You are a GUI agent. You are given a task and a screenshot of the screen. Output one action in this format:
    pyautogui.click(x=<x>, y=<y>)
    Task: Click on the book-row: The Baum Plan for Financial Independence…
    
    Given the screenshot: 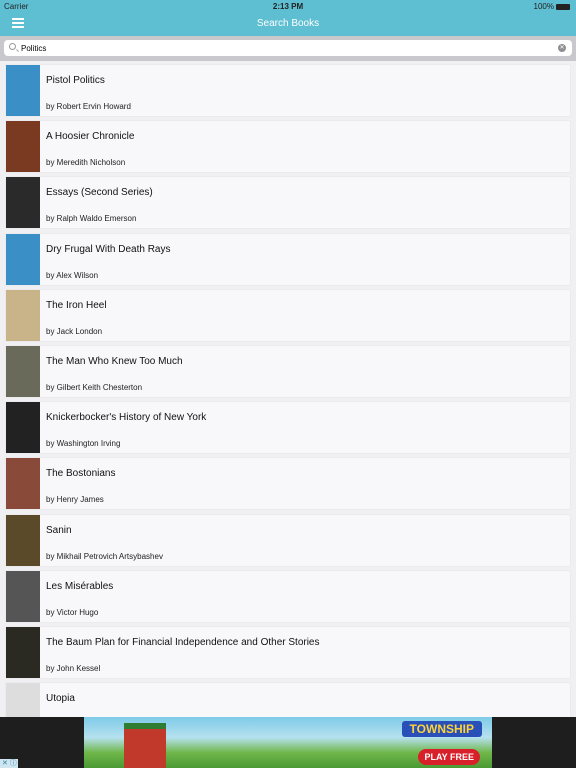 What is the action you would take?
    pyautogui.click(x=288, y=652)
    